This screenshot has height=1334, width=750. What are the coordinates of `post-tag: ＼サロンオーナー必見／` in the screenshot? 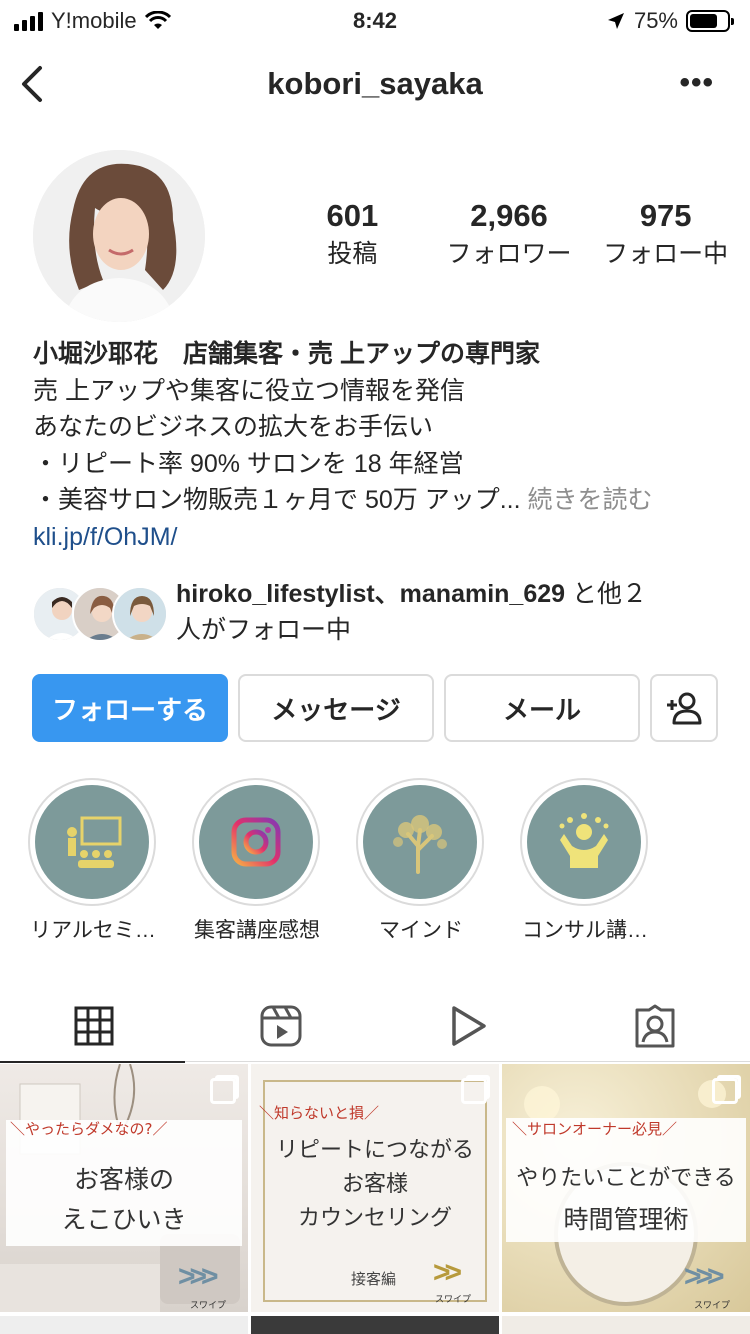 It's located at (595, 1129).